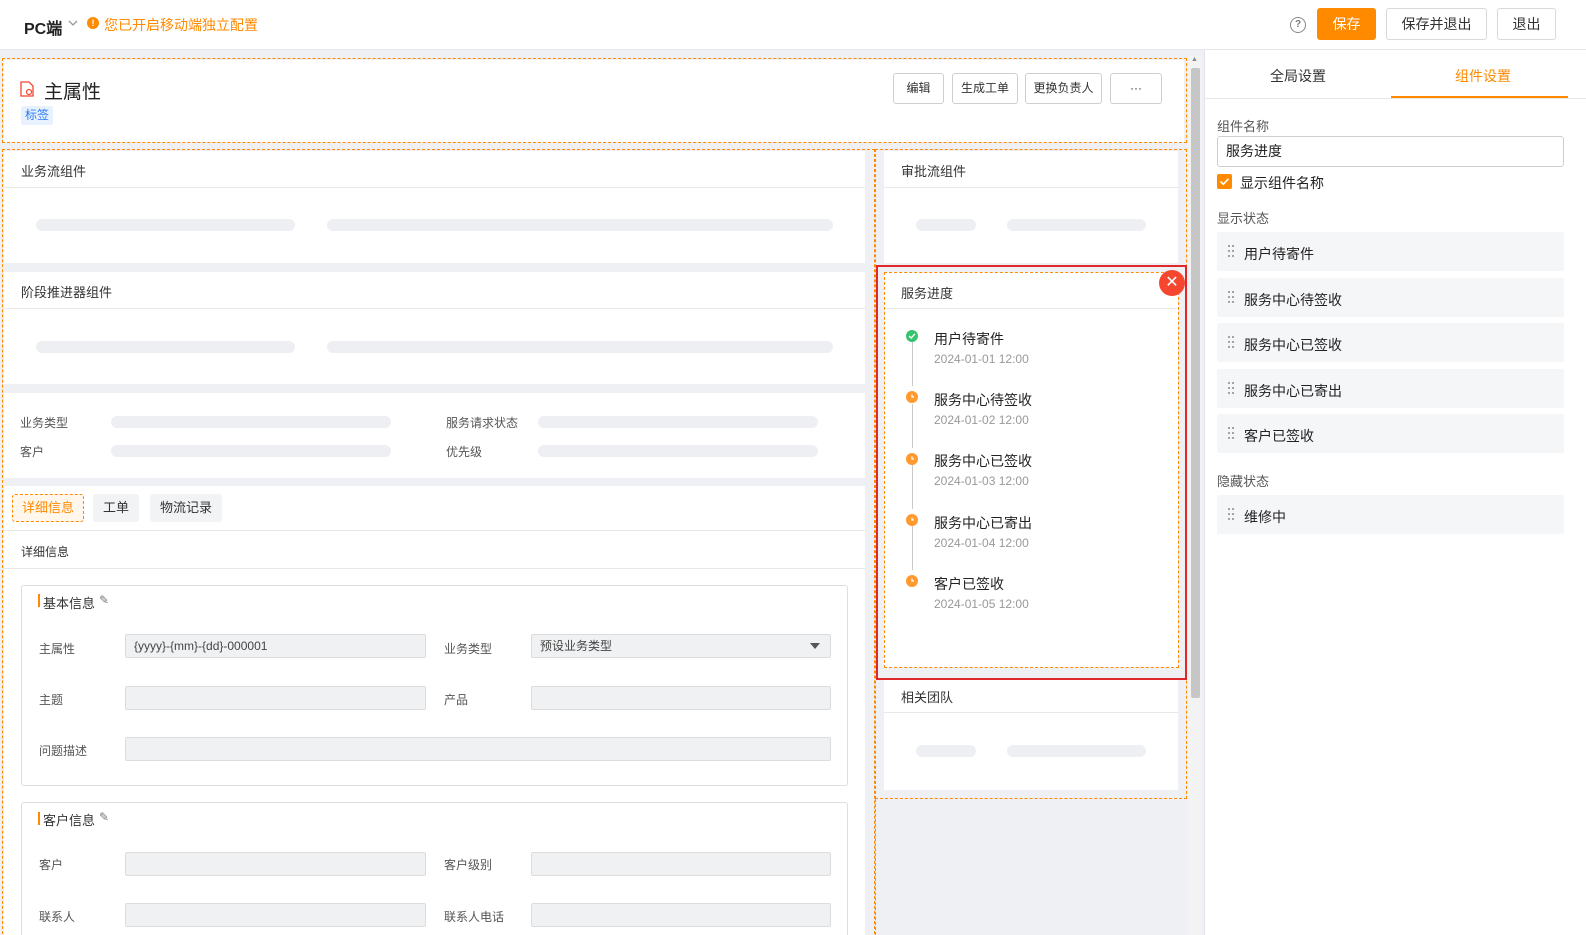  What do you see at coordinates (1298, 76) in the screenshot?
I see `tab-global-settings: 全局设置` at bounding box center [1298, 76].